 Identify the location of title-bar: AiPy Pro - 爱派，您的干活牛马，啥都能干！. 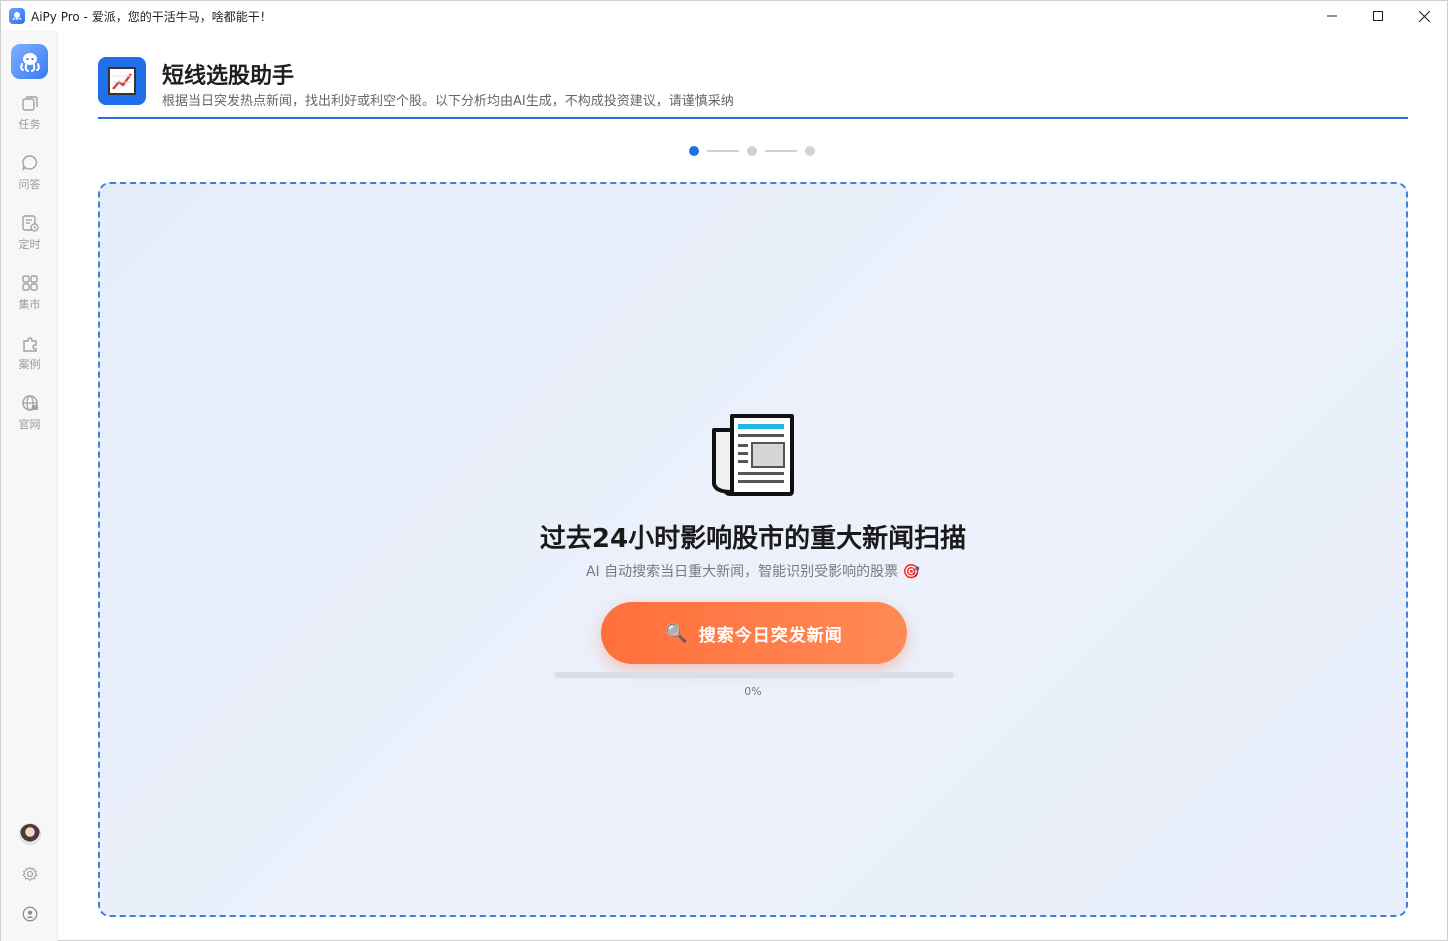
(724, 16).